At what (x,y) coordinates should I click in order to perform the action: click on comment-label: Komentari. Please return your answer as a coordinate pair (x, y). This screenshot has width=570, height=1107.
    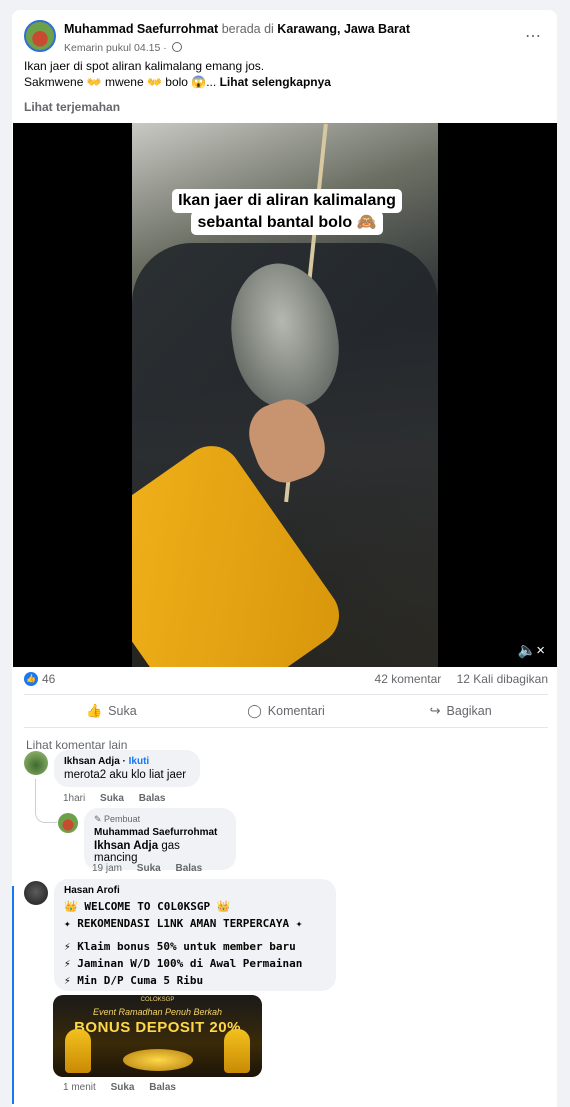
    Looking at the image, I should click on (296, 711).